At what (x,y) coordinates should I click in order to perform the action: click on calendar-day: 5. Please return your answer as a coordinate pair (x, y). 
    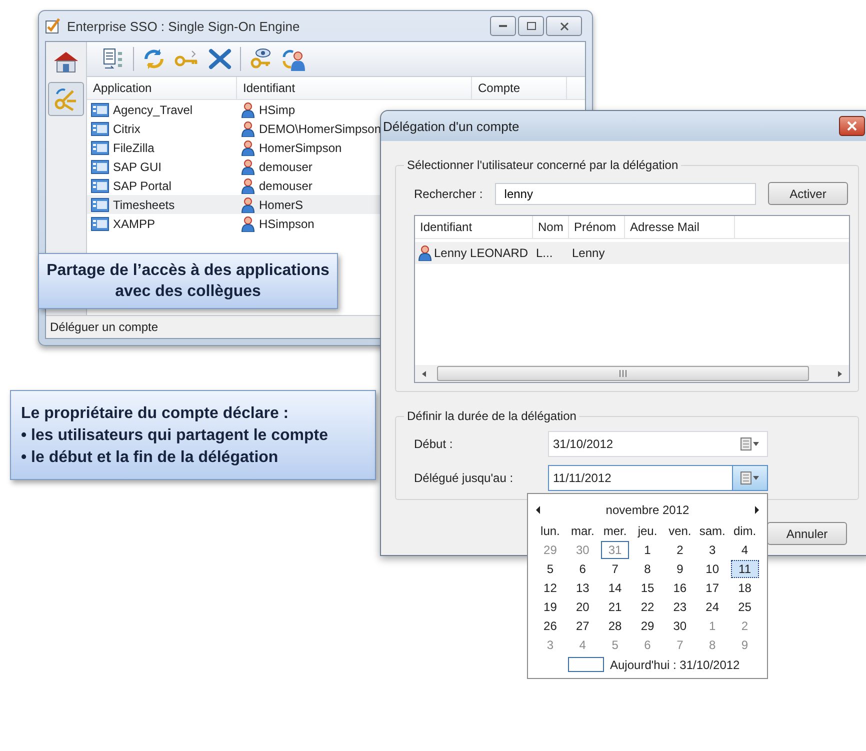
    Looking at the image, I should click on (550, 569).